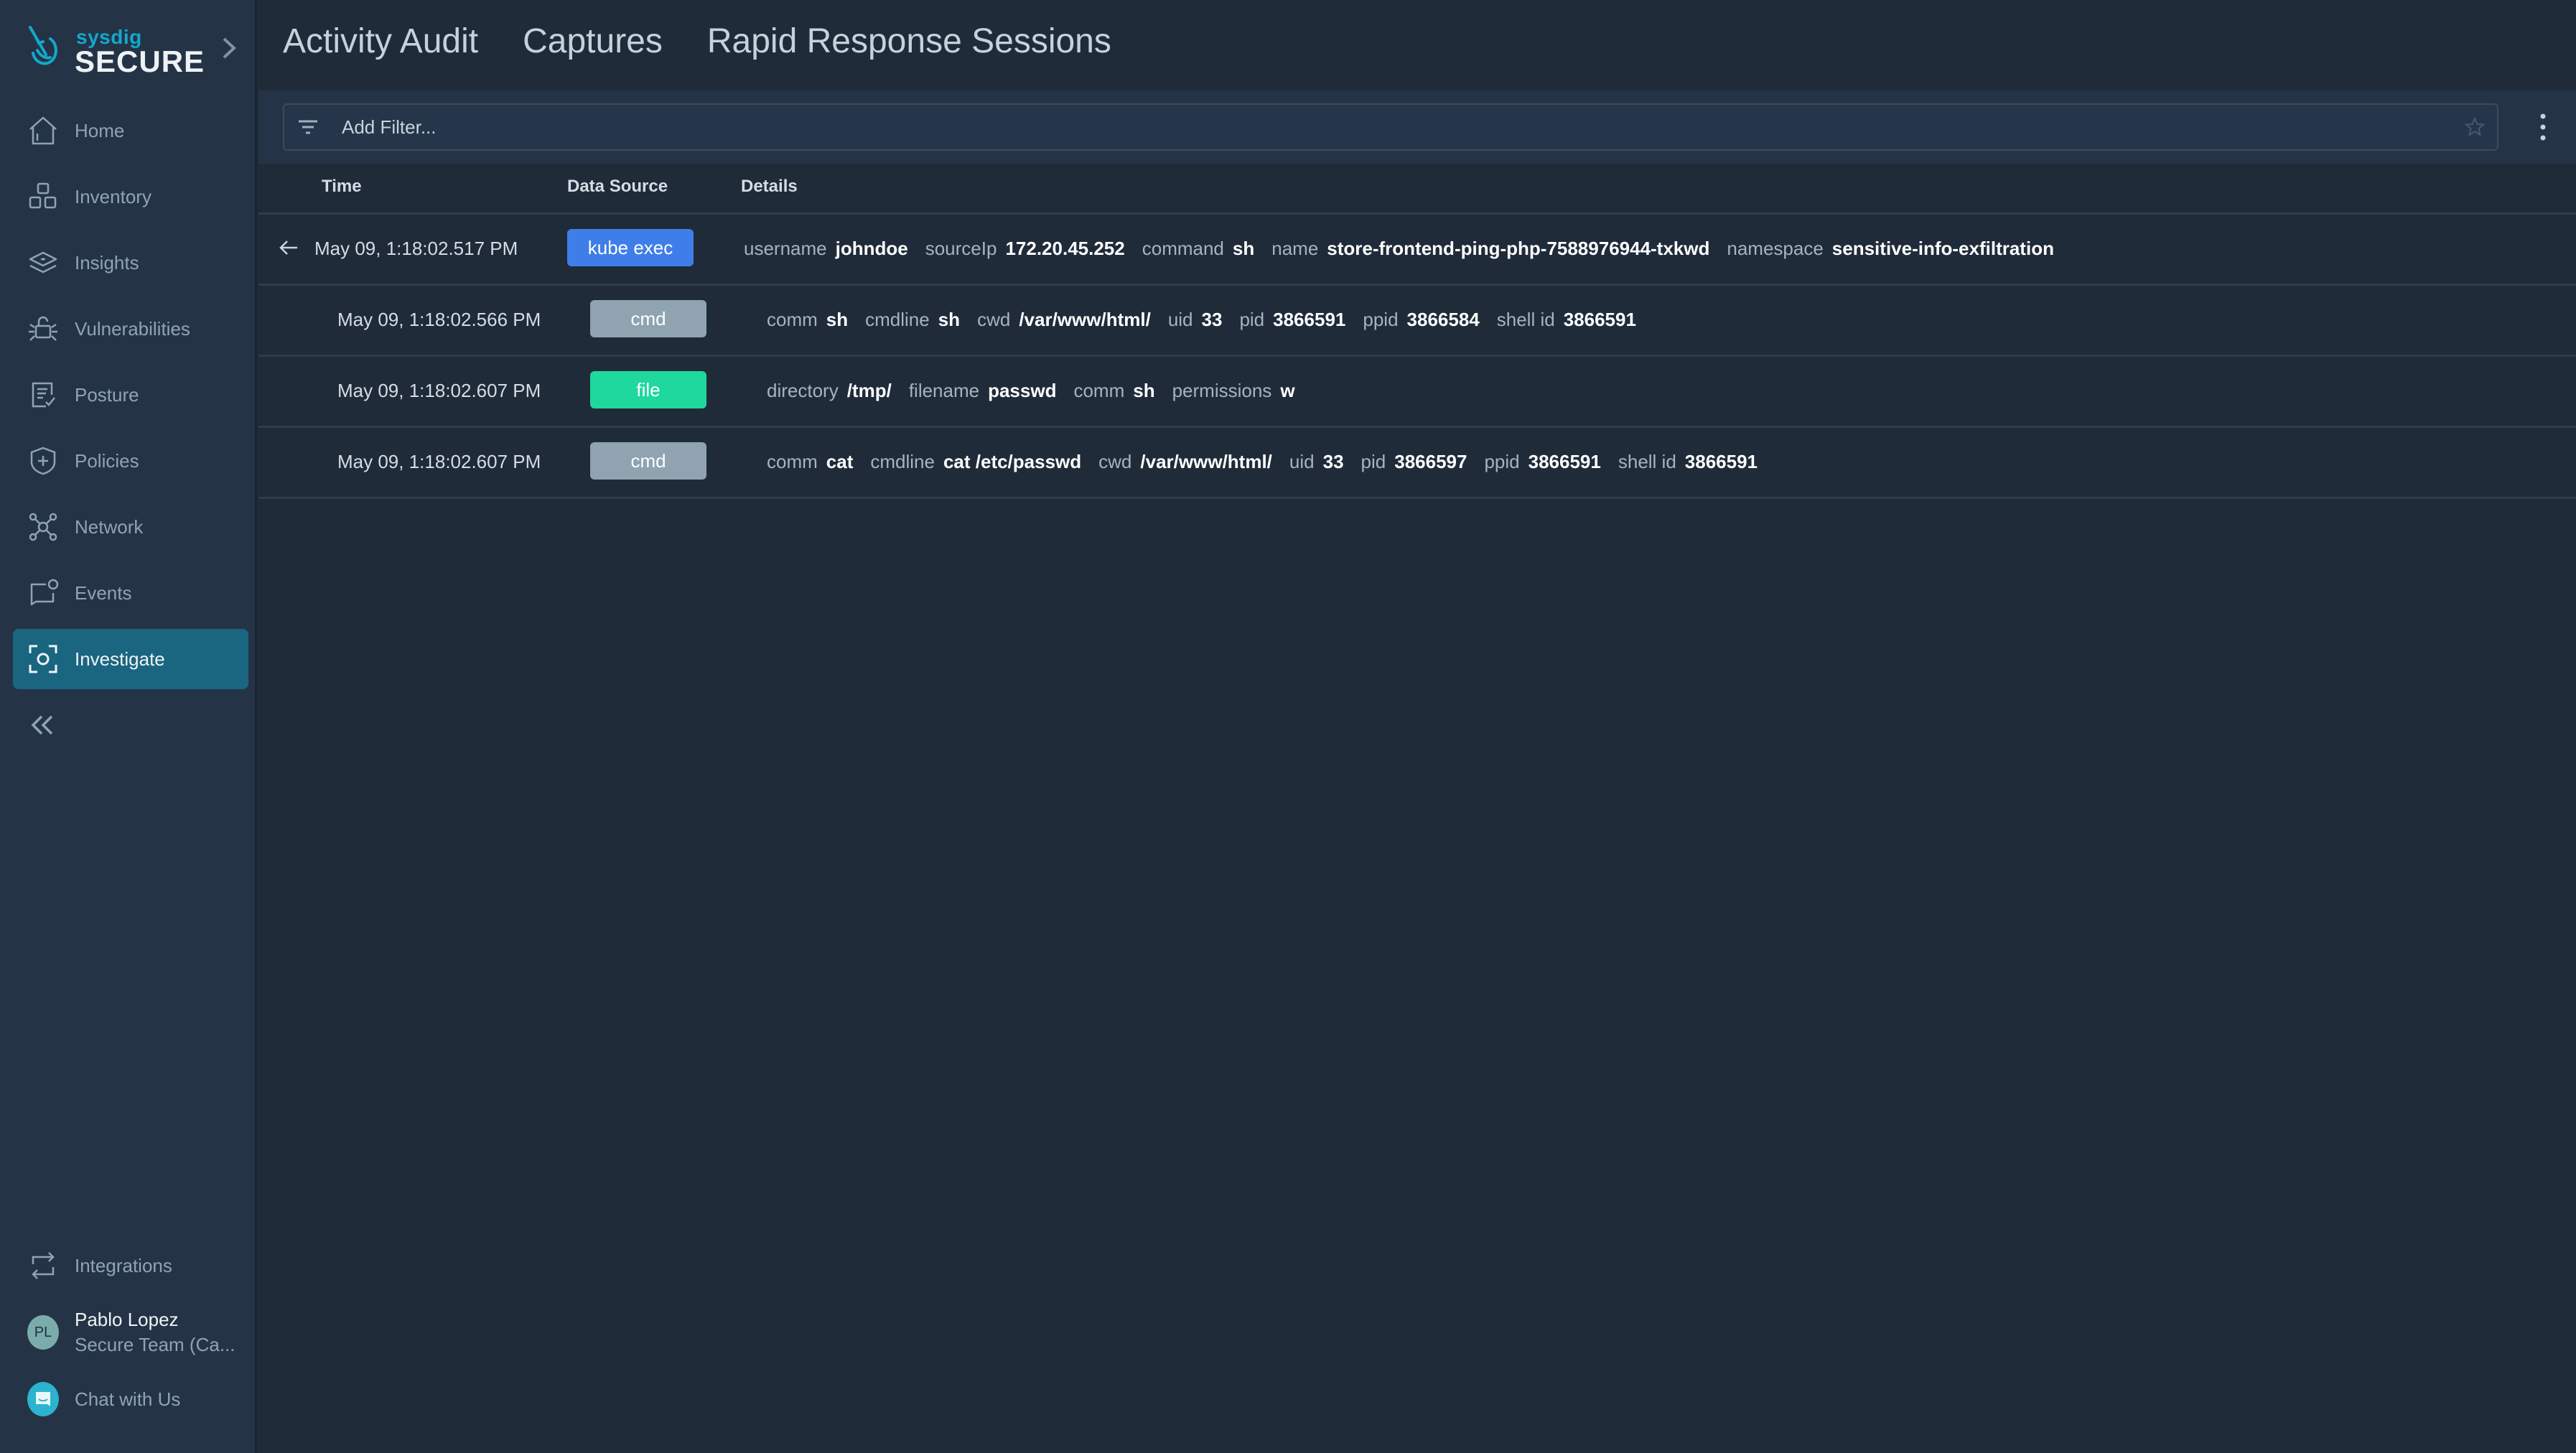 This screenshot has height=1453, width=2576. I want to click on filter-input, so click(1402, 127).